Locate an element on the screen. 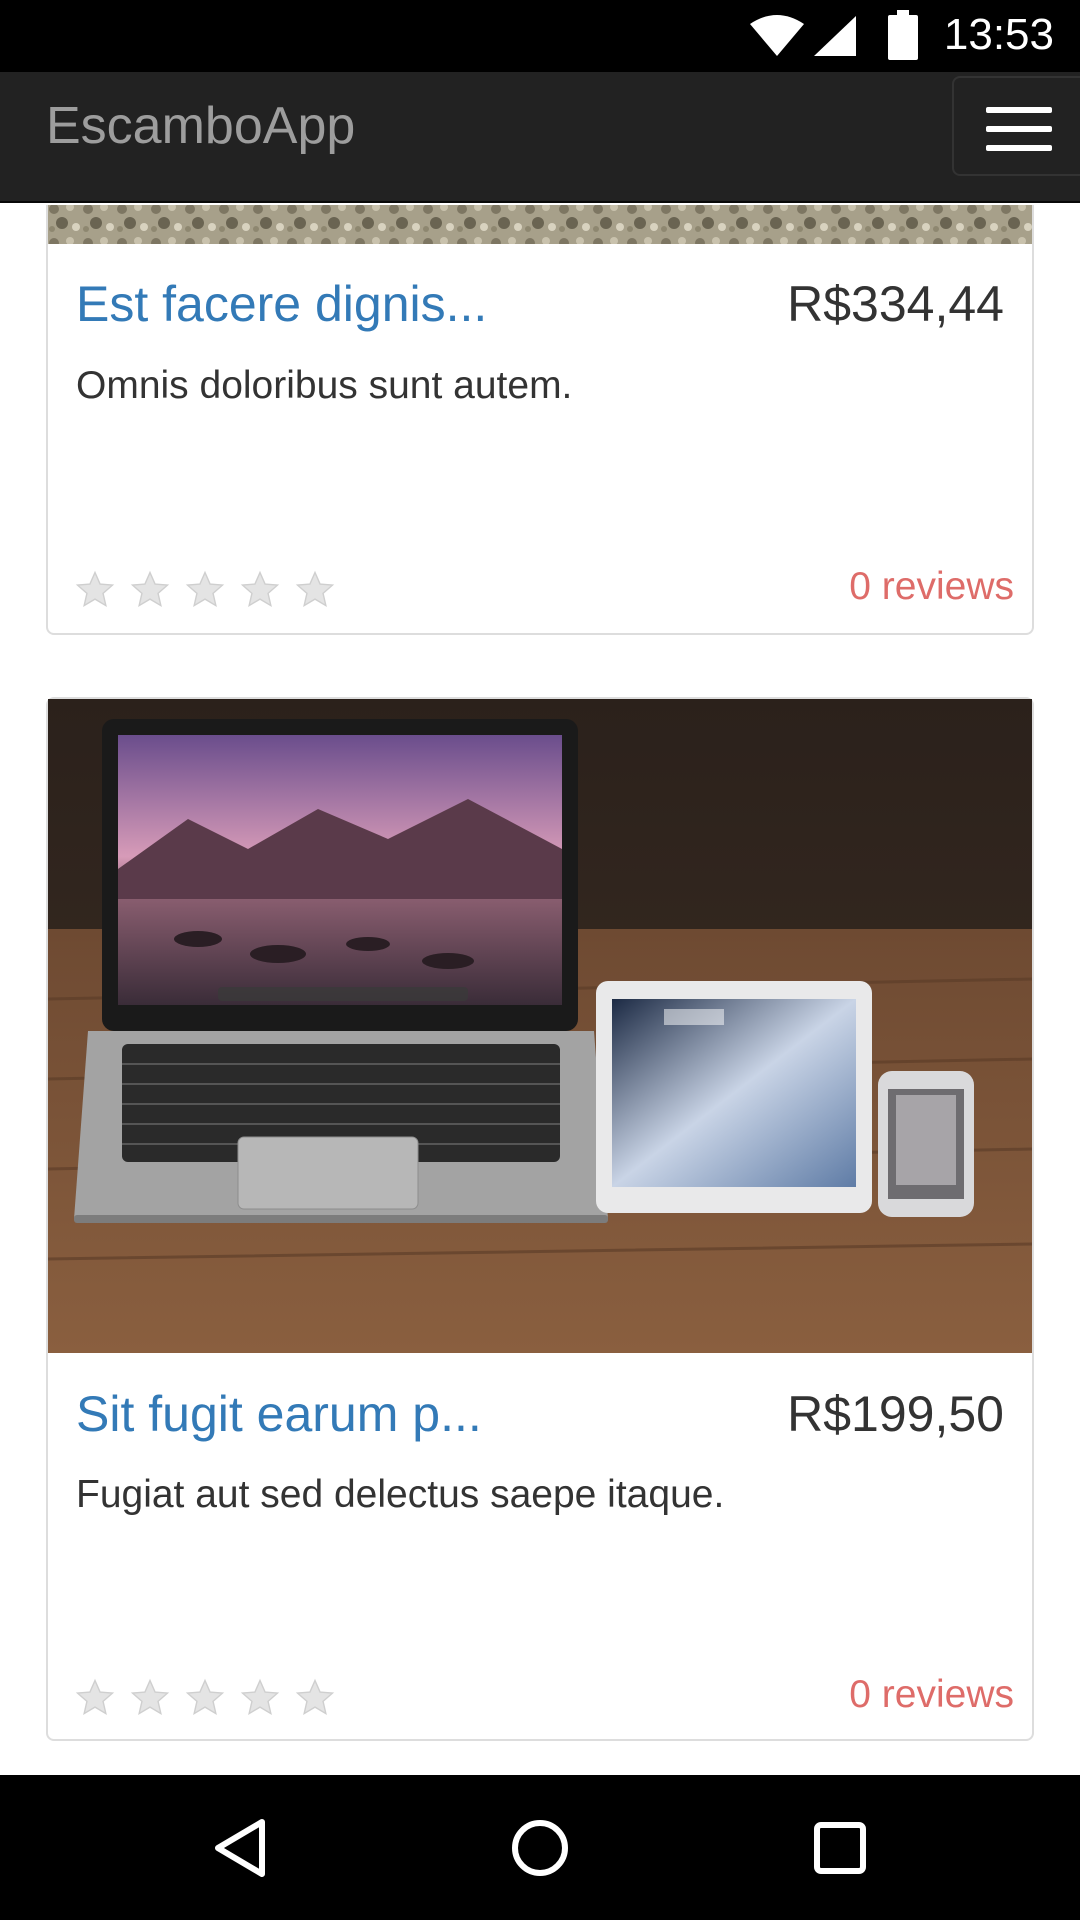 This screenshot has height=1920, width=1080. system-nav-bar is located at coordinates (540, 1847).